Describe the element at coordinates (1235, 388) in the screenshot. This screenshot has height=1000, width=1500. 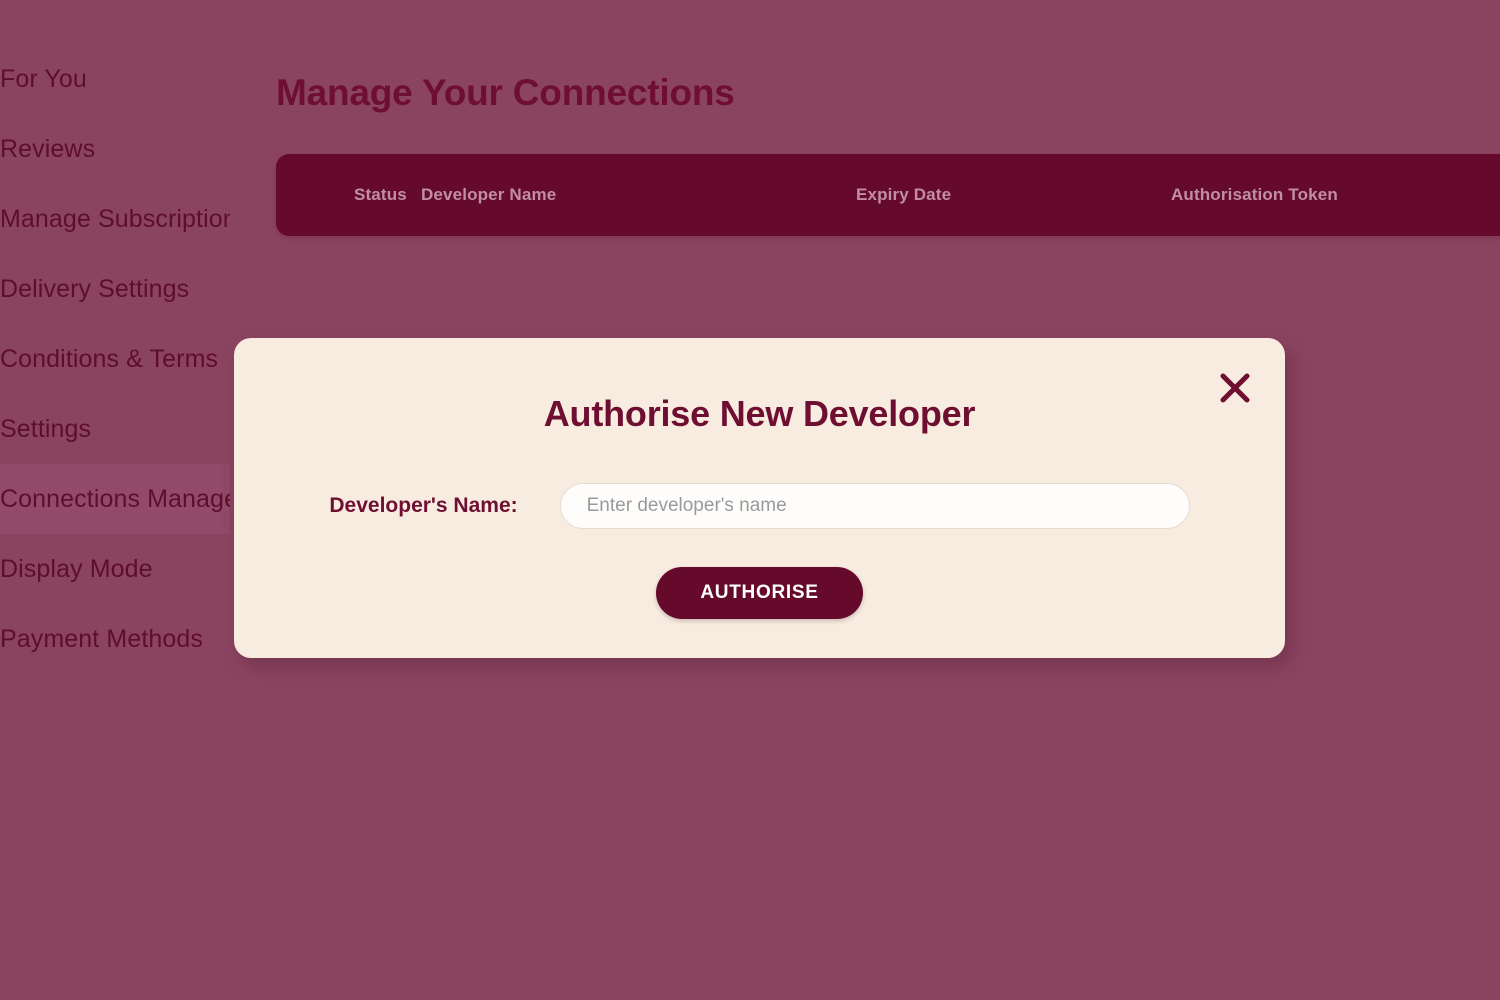
I see `close-icon` at that location.